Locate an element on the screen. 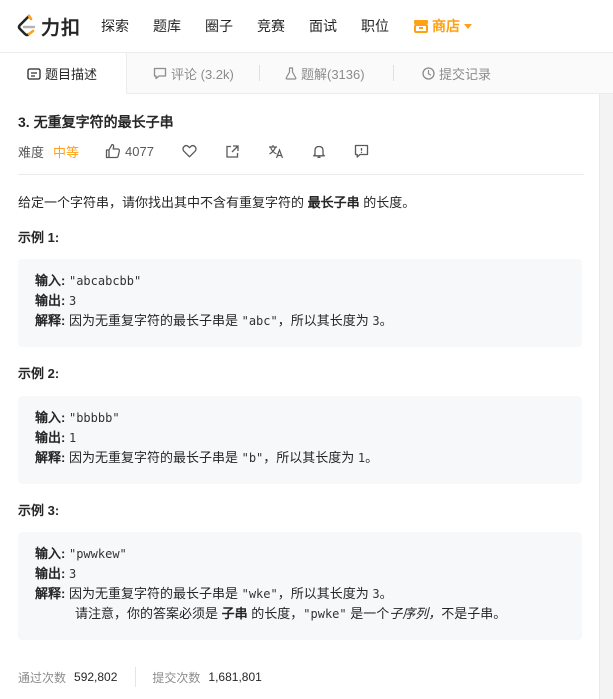 The image size is (613, 699). difficulty-label: 难度 is located at coordinates (31, 152).